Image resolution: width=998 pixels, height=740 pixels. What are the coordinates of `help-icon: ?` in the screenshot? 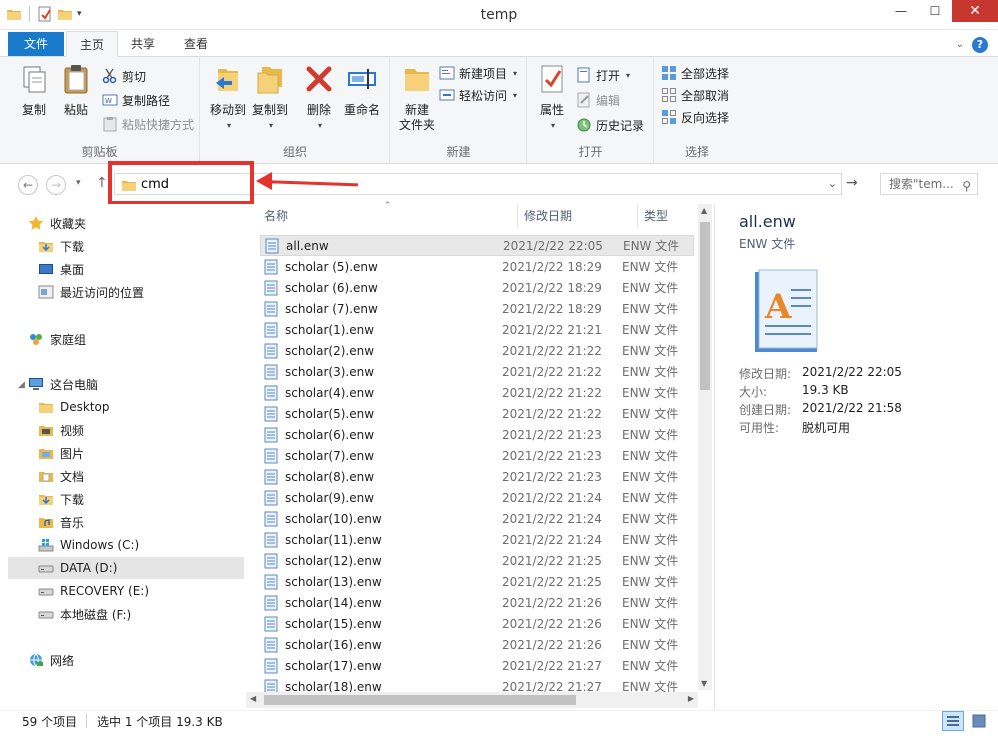 It's located at (980, 45).